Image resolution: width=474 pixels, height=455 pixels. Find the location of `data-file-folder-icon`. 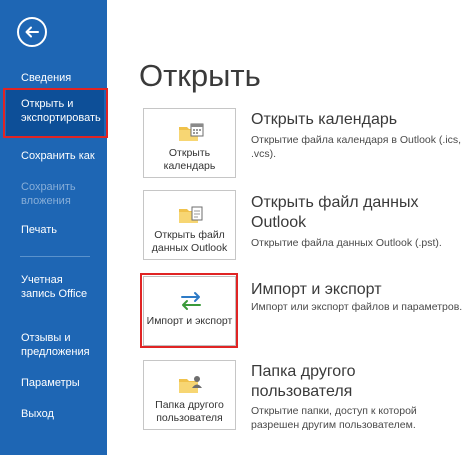

data-file-folder-icon is located at coordinates (191, 214).